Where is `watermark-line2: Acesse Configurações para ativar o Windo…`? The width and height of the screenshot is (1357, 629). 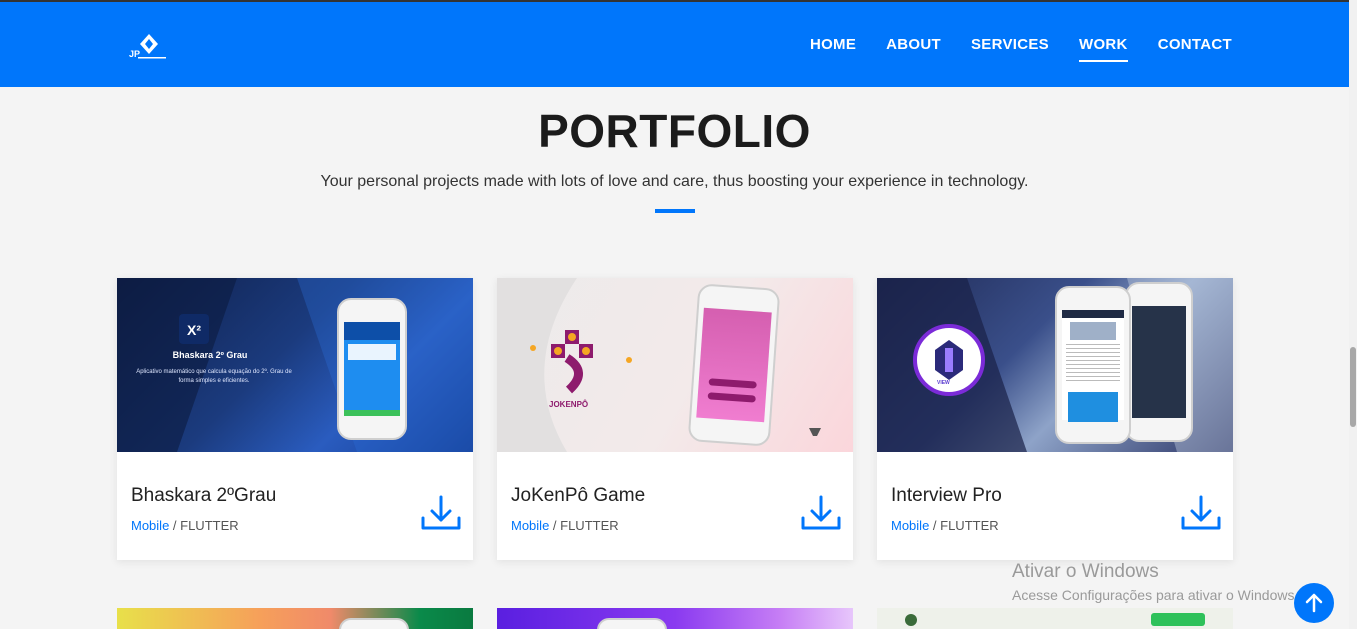
watermark-line2: Acesse Configurações para ativar o Windo… is located at coordinates (1155, 595).